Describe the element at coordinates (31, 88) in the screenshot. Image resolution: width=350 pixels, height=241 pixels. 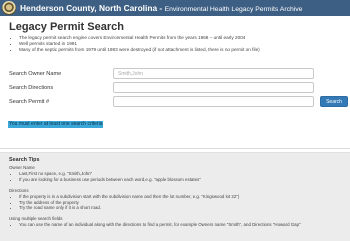
I see `directions-label: Search Directions` at that location.